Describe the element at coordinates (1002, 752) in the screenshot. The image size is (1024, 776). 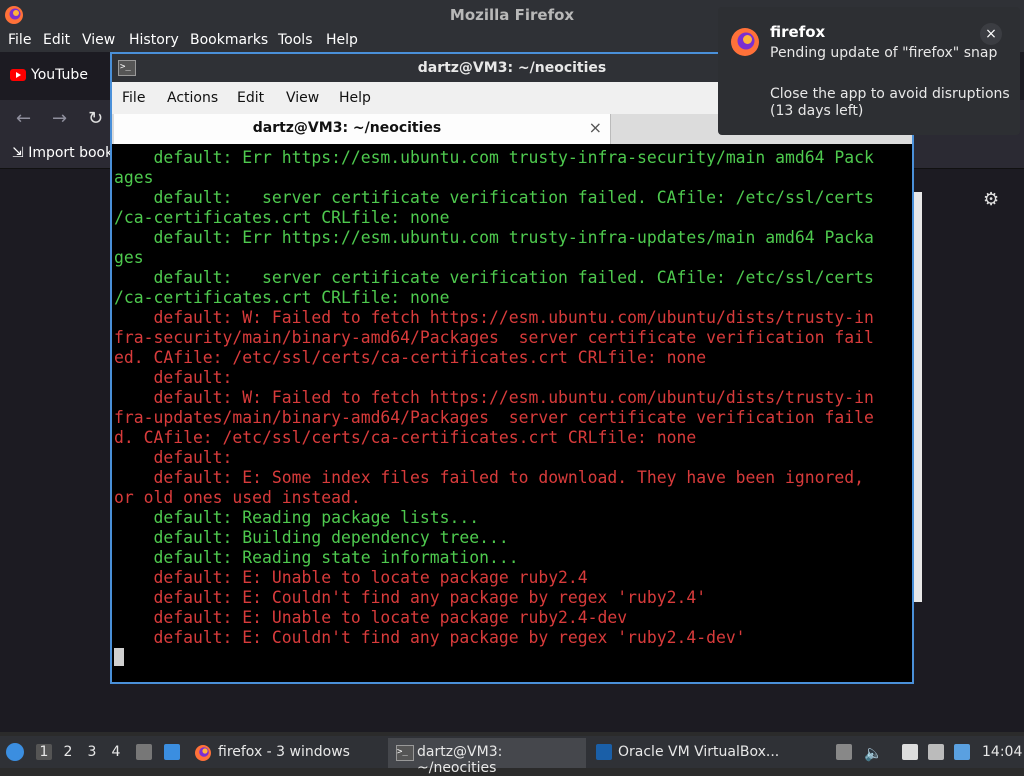
I see `clock: 14:04` at that location.